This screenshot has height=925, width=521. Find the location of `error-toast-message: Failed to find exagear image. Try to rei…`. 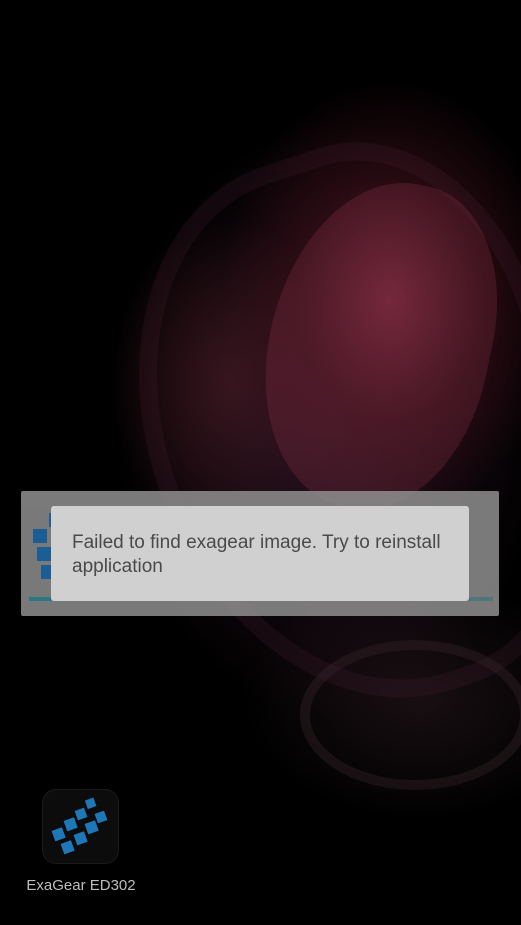

error-toast-message: Failed to find exagear image. Try to rei… is located at coordinates (256, 554).